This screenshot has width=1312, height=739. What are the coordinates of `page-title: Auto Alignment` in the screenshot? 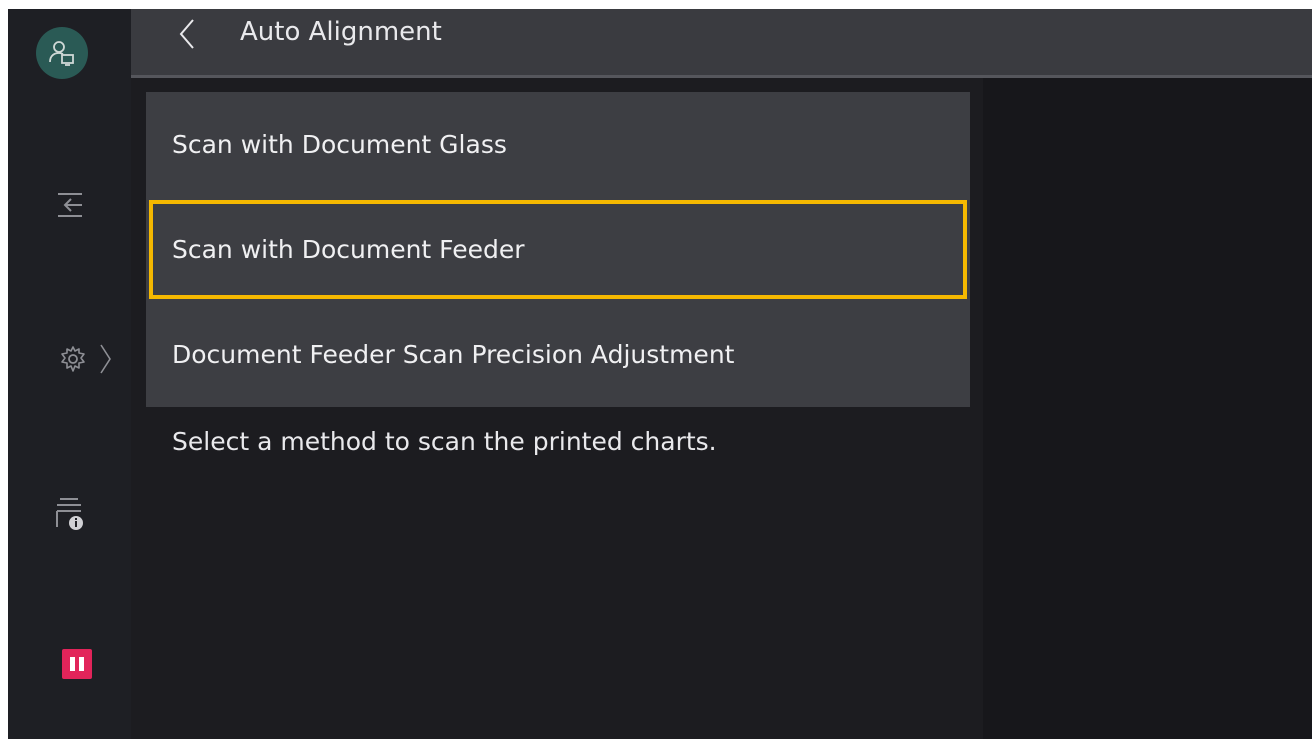 It's located at (341, 32).